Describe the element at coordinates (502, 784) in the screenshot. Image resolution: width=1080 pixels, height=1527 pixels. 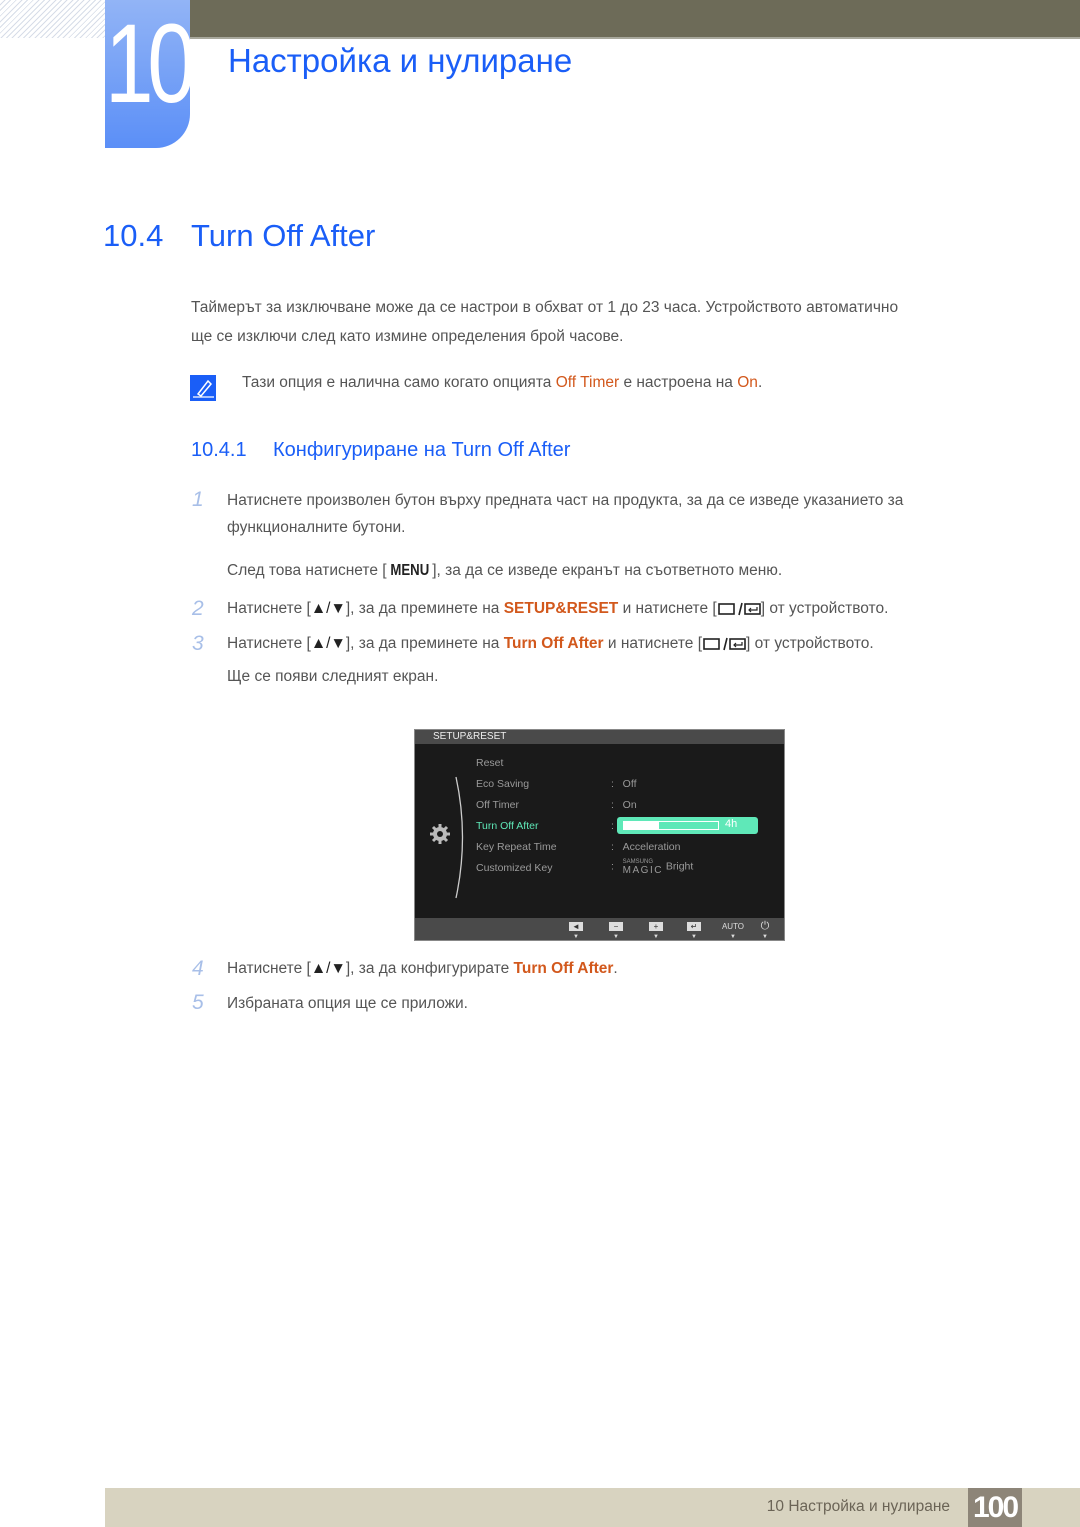
I see `osd-item-eco-saving: Eco Saving` at that location.